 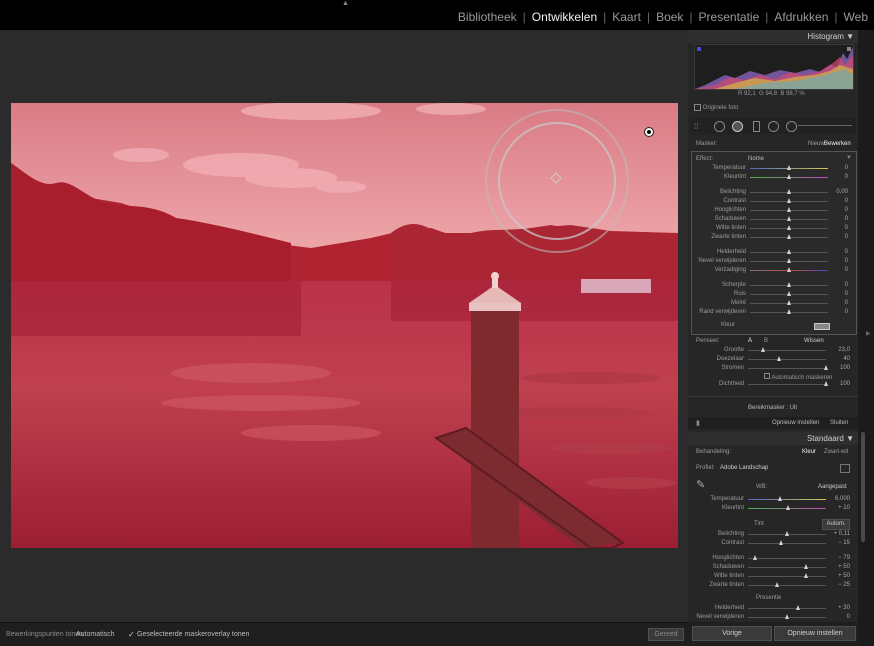 What do you see at coordinates (773, 499) in the screenshot?
I see `slider-temperatuur: Temperatuur 6.000` at bounding box center [773, 499].